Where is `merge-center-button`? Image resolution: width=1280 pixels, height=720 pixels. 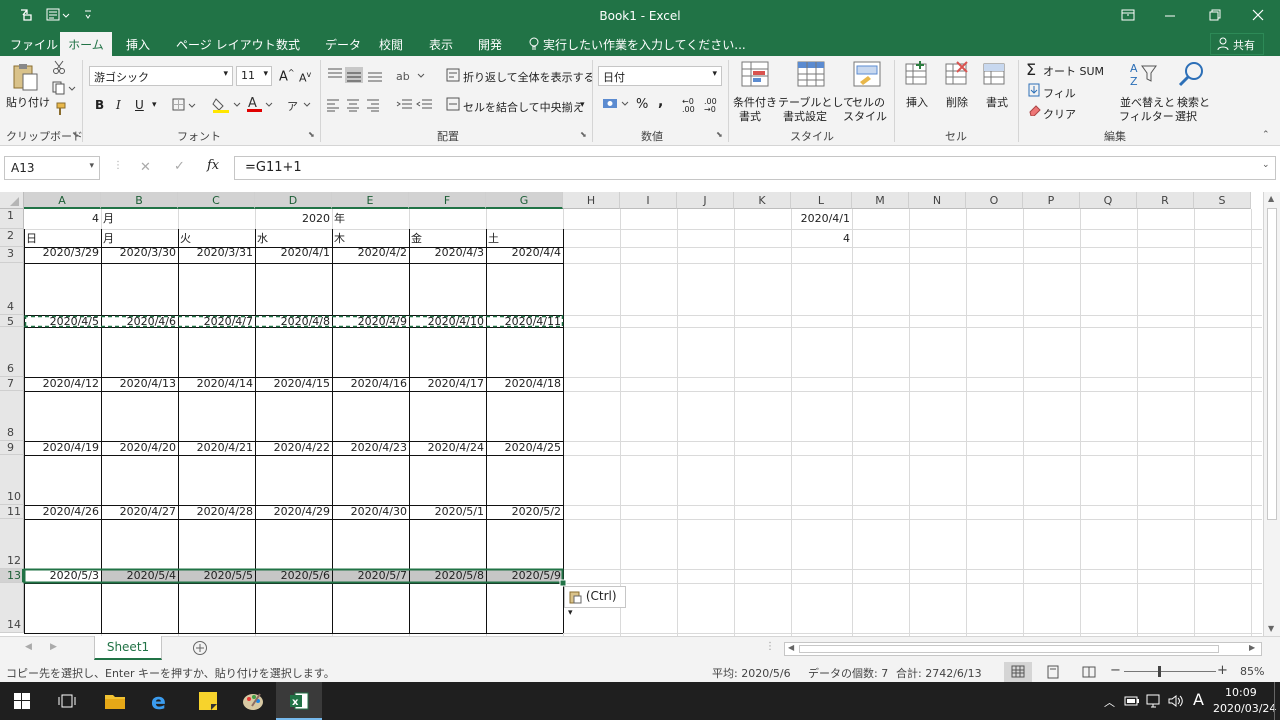 merge-center-button is located at coordinates (453, 104).